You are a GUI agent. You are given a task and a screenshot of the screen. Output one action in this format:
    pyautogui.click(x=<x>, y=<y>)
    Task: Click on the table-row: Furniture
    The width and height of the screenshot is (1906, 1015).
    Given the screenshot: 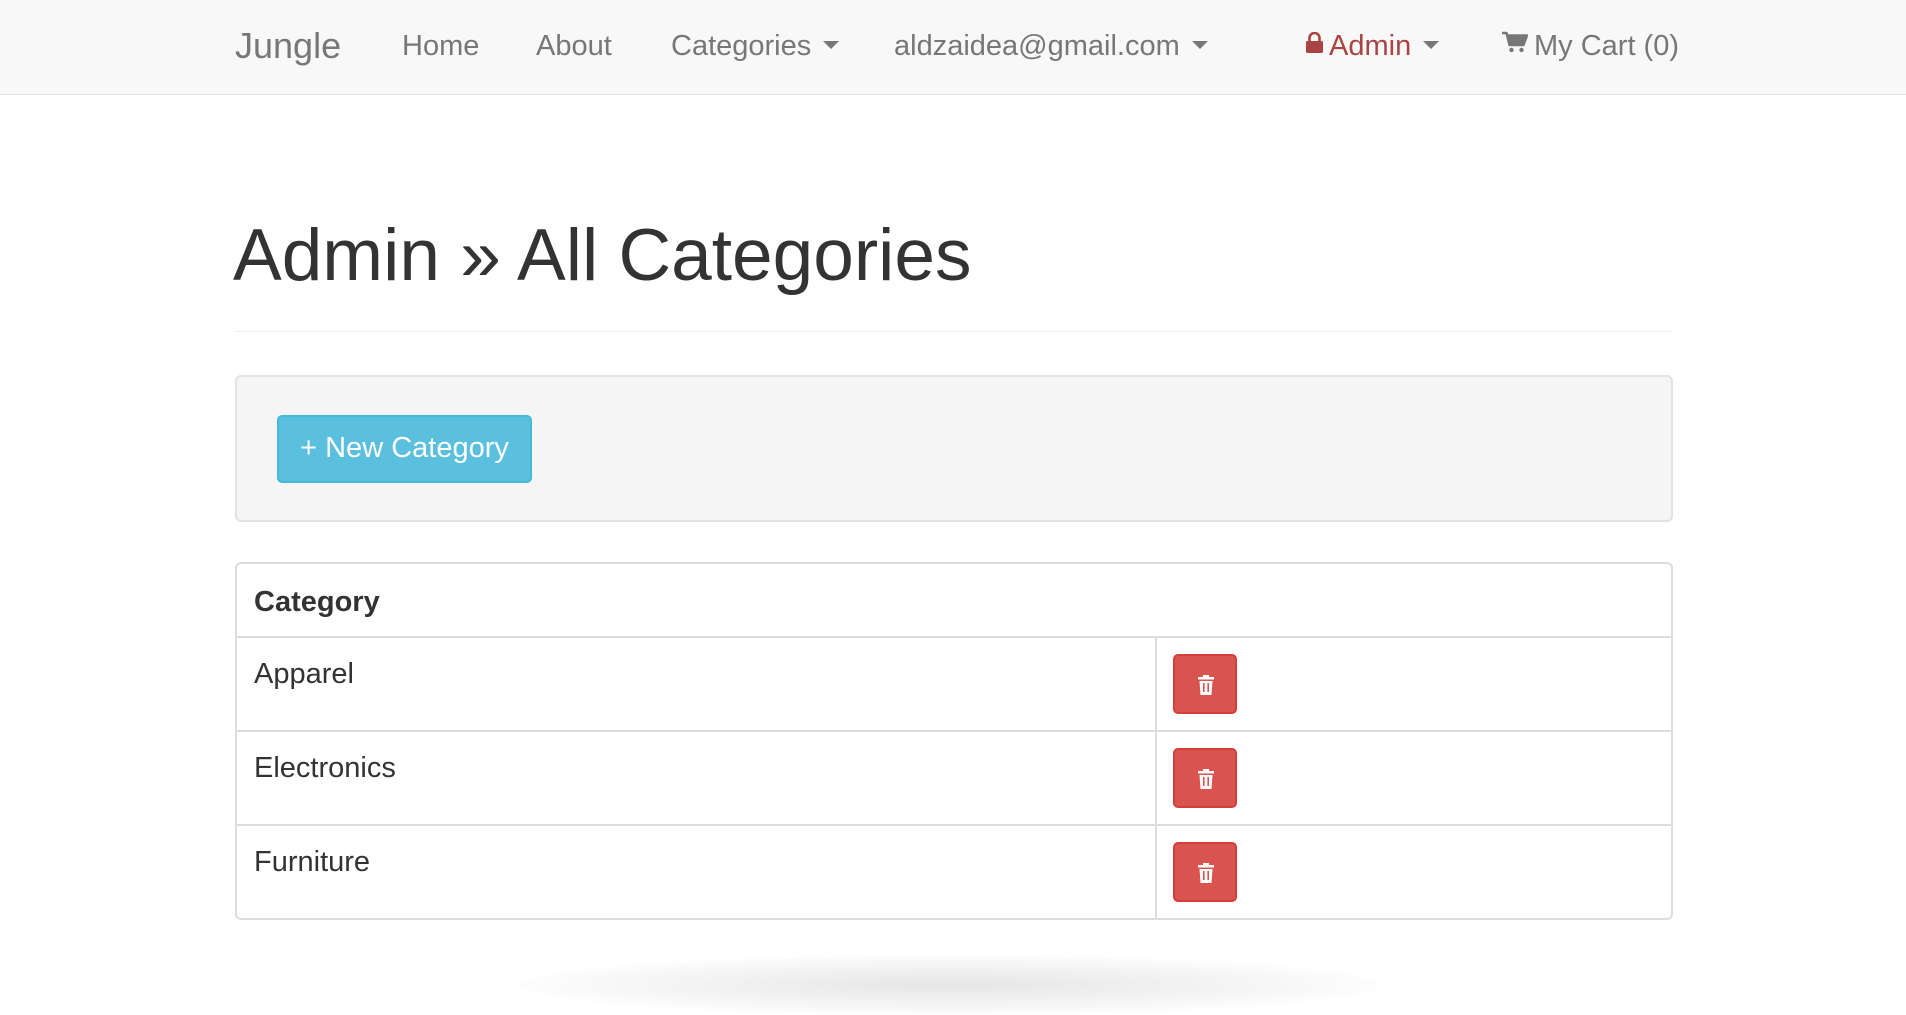 What is the action you would take?
    pyautogui.click(x=954, y=872)
    